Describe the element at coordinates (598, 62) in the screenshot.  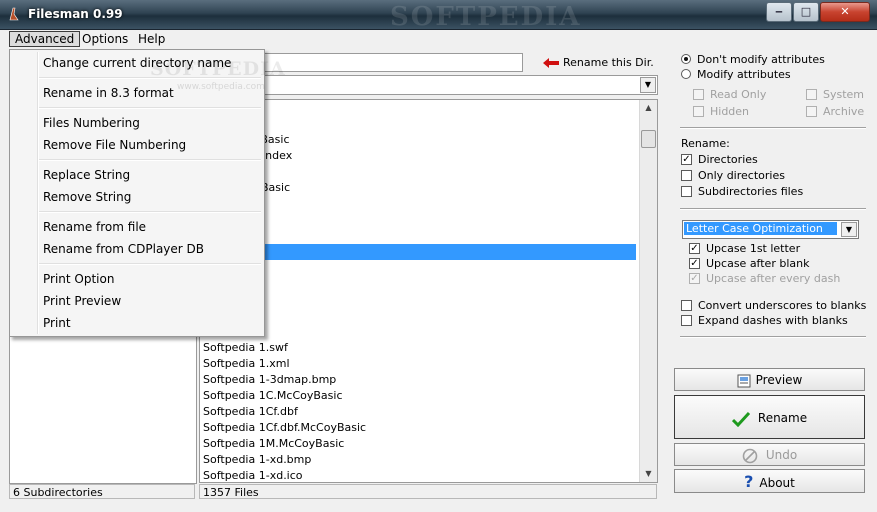
I see `rename-this-dir-button: Rename this Dir.` at that location.